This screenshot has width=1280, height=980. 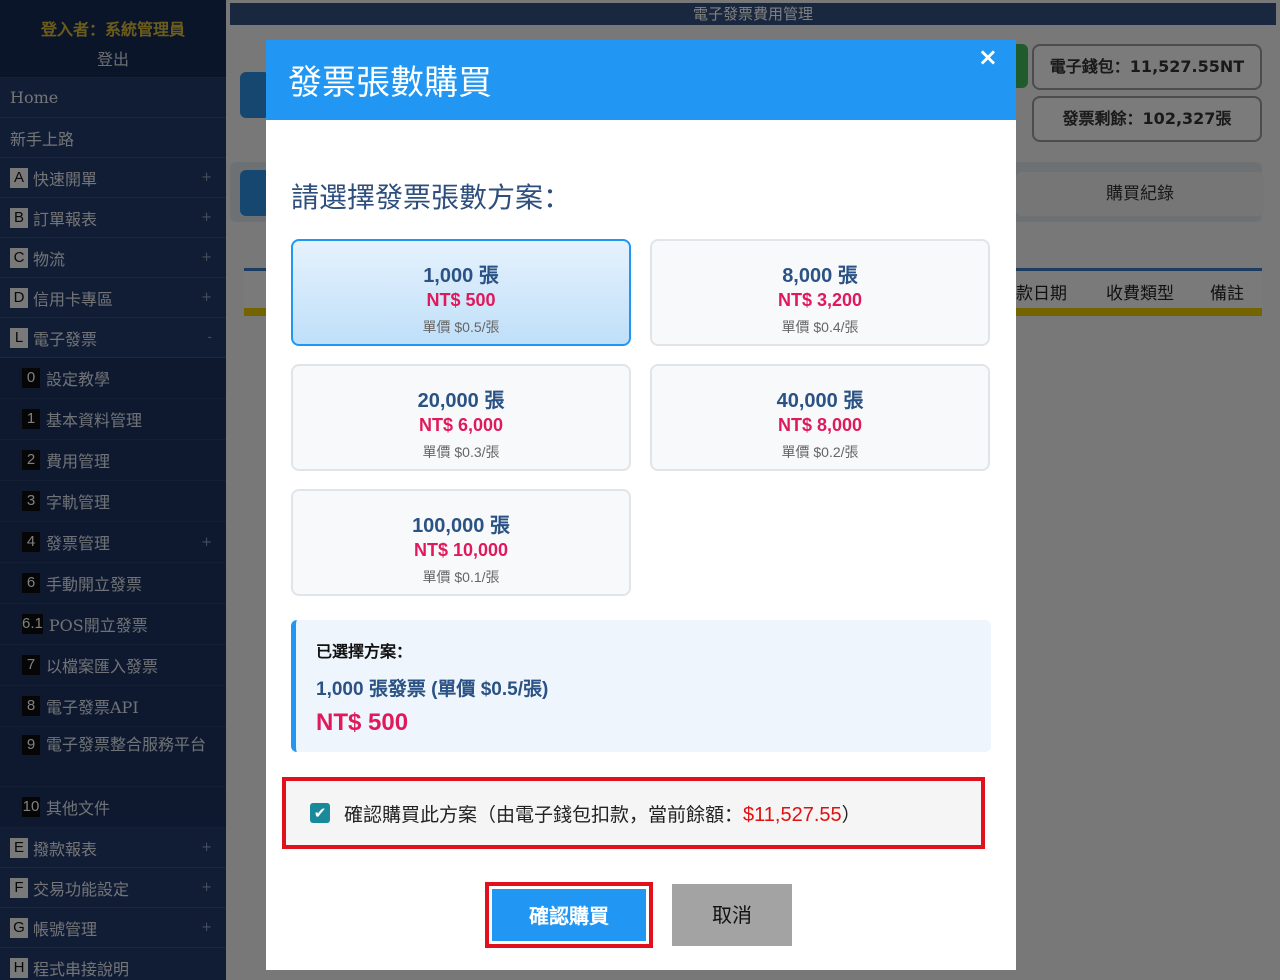 What do you see at coordinates (820, 401) in the screenshot?
I see `plan-quantity: 40,000 張` at bounding box center [820, 401].